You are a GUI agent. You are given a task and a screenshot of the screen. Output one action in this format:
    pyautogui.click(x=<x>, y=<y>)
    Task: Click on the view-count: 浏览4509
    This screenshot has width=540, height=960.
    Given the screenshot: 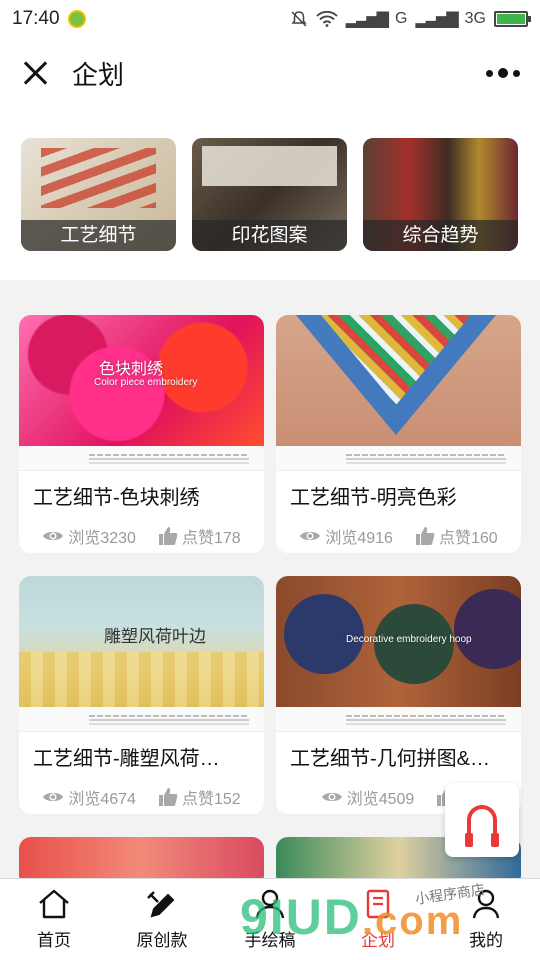 What is the action you would take?
    pyautogui.click(x=368, y=797)
    